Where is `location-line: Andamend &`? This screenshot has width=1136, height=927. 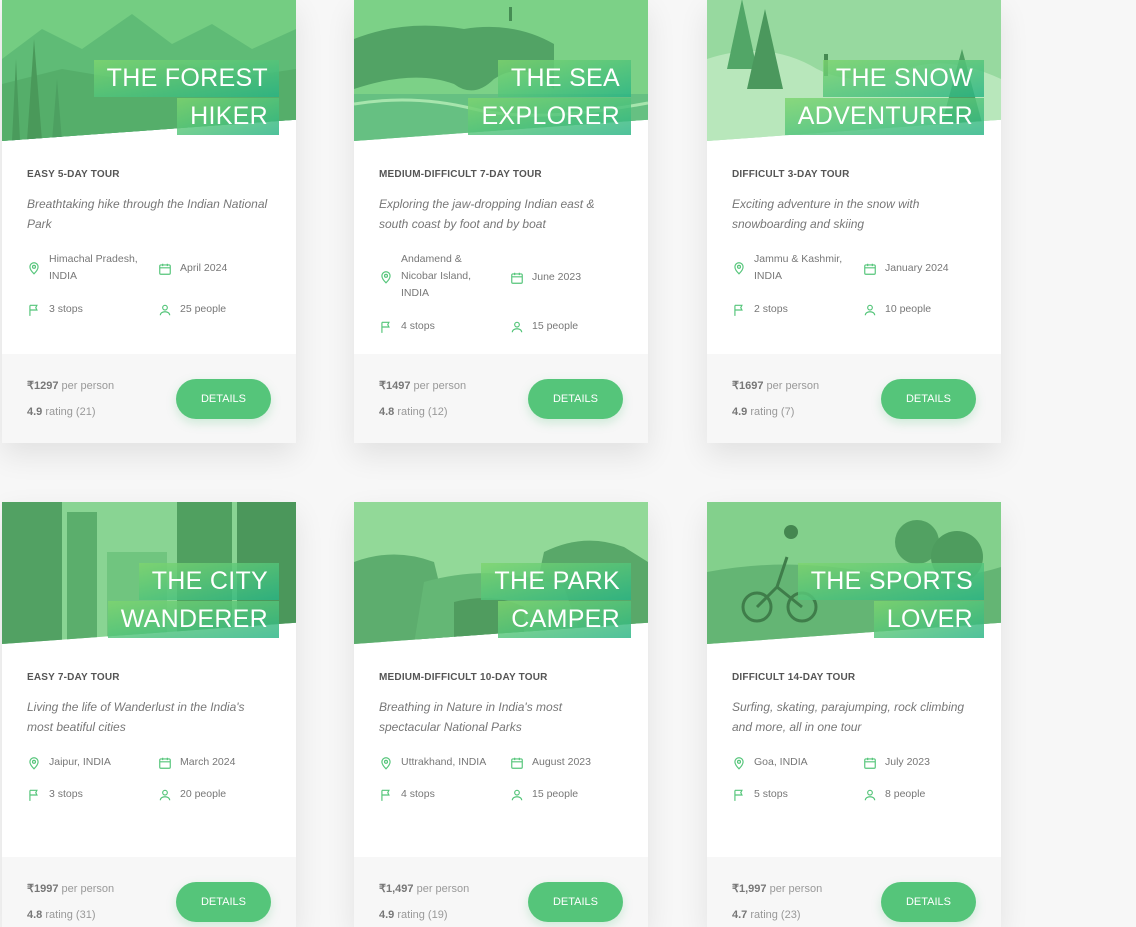 location-line: Andamend & is located at coordinates (431, 259).